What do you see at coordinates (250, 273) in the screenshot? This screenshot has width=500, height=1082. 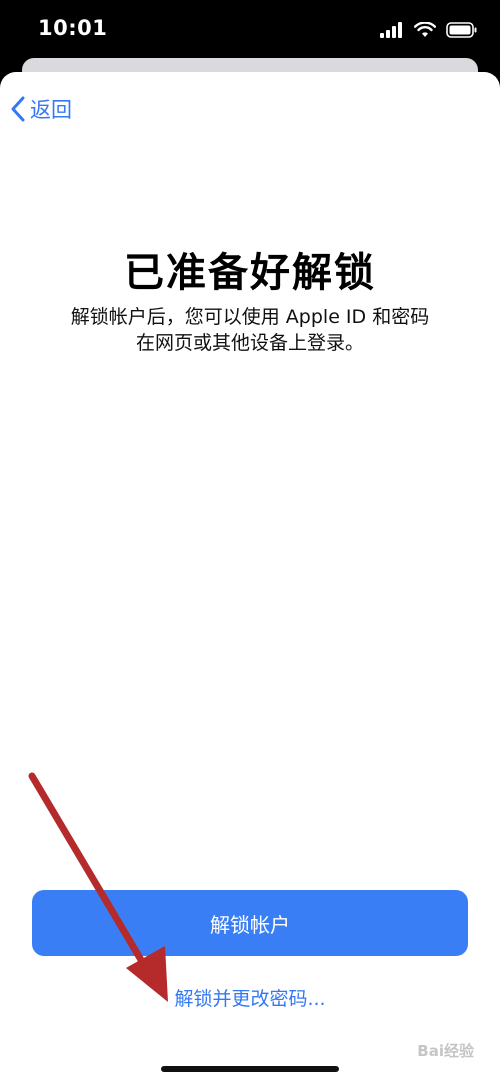 I see `page-title: 已准备好解锁` at bounding box center [250, 273].